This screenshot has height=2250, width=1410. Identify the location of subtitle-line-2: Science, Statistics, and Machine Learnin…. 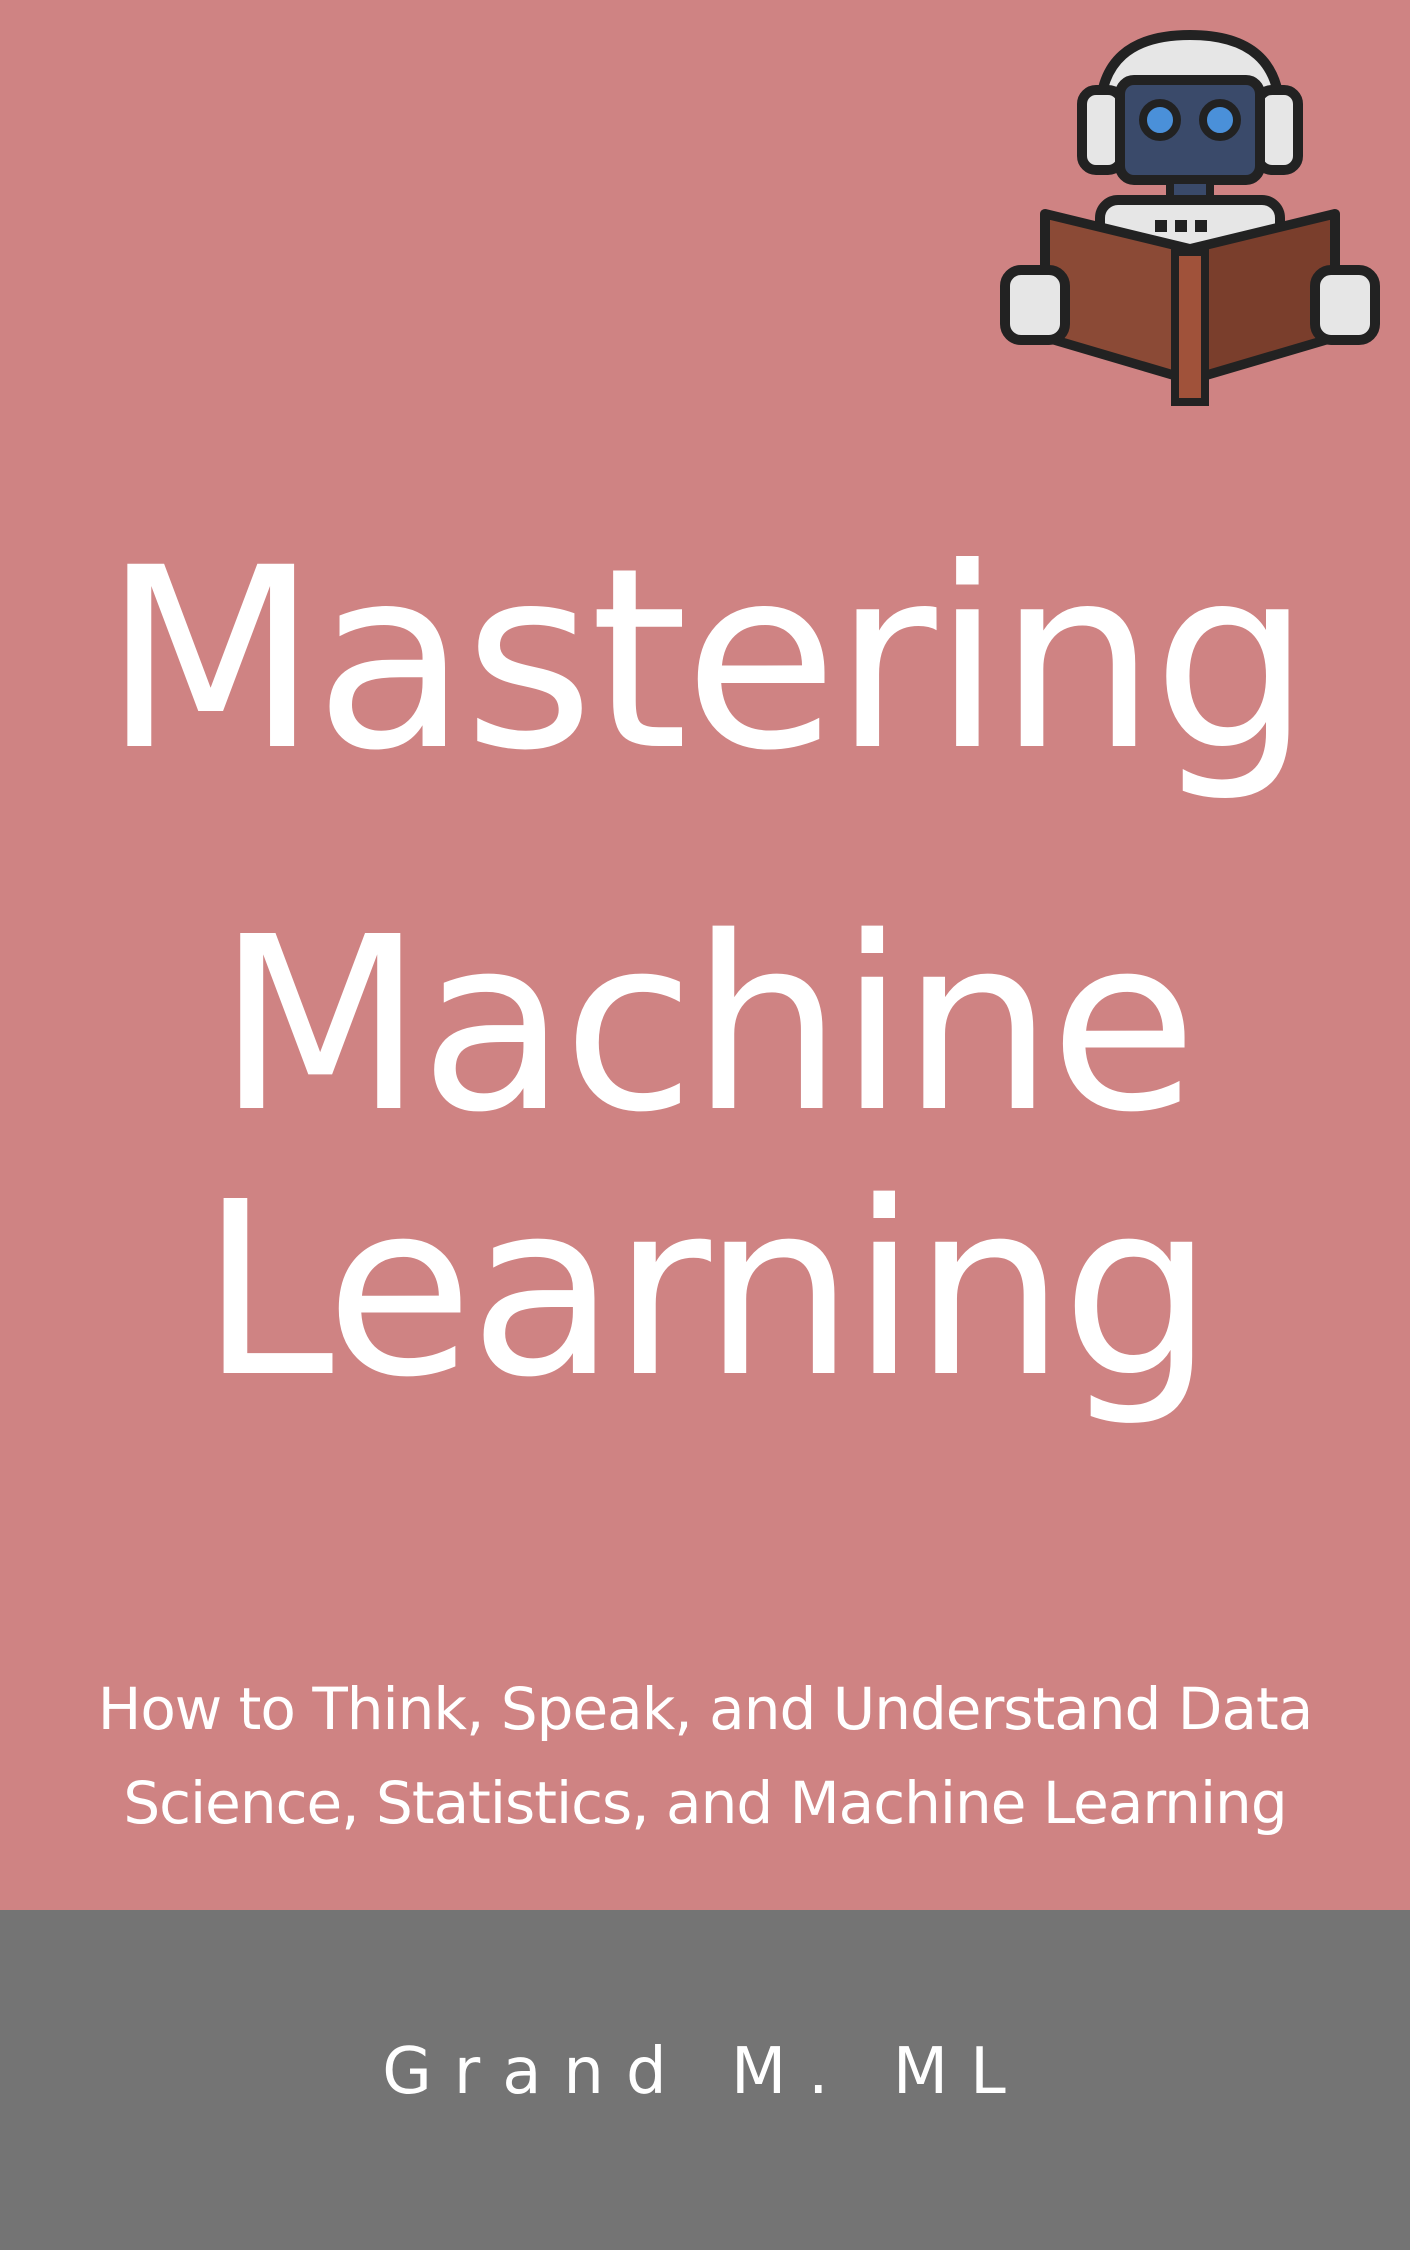
(705, 1803).